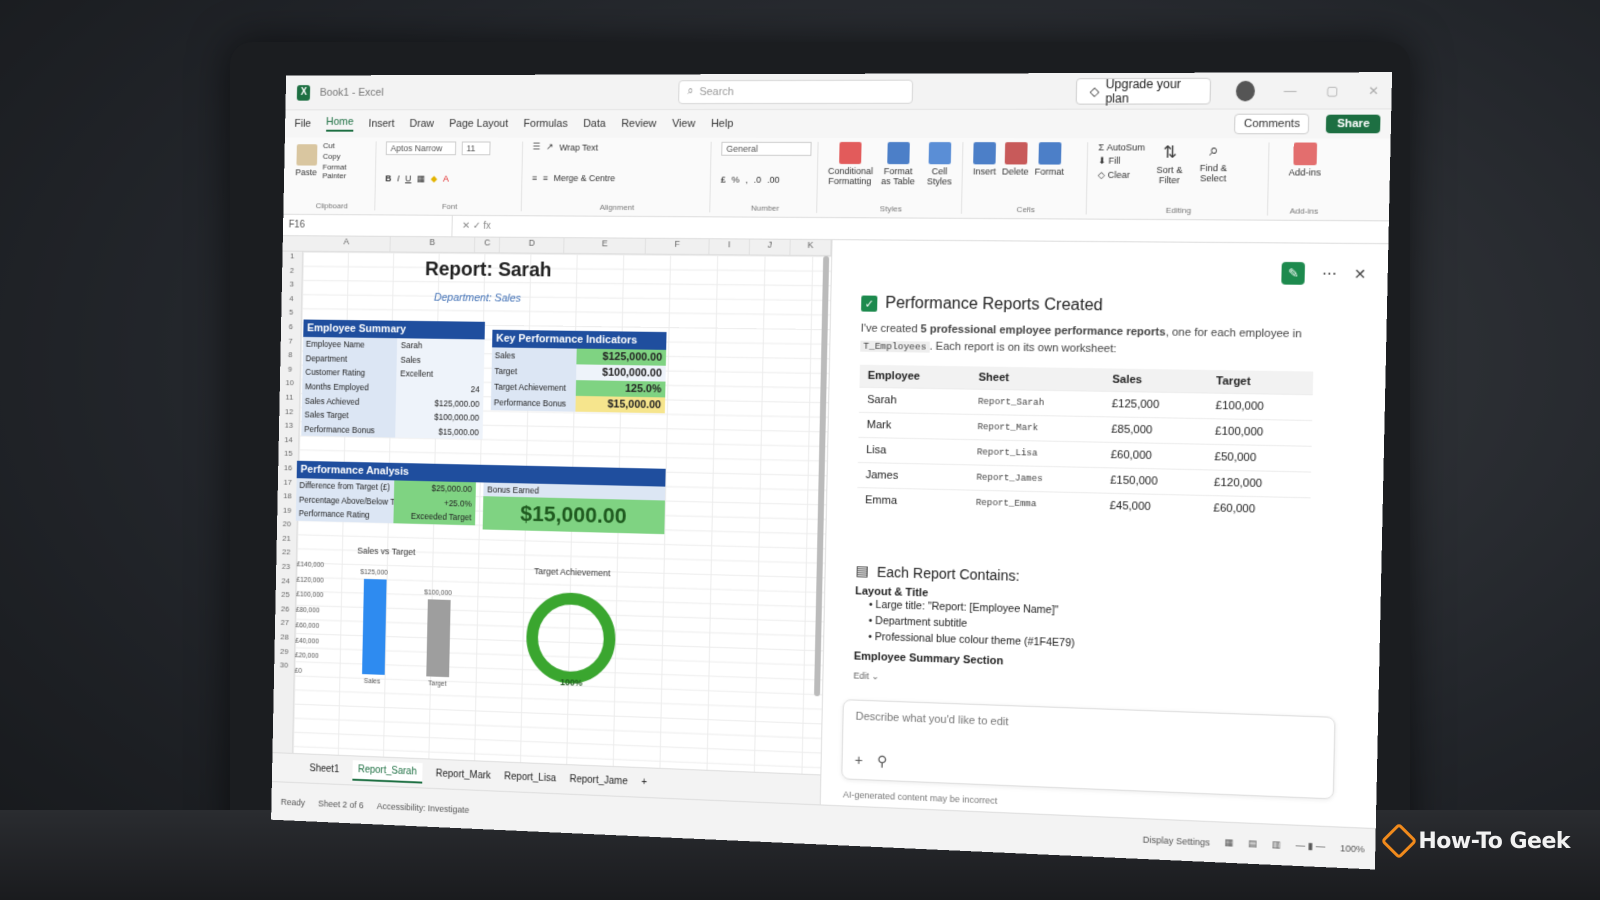  Describe the element at coordinates (722, 124) in the screenshot. I see `menu-item-help: Help` at that location.